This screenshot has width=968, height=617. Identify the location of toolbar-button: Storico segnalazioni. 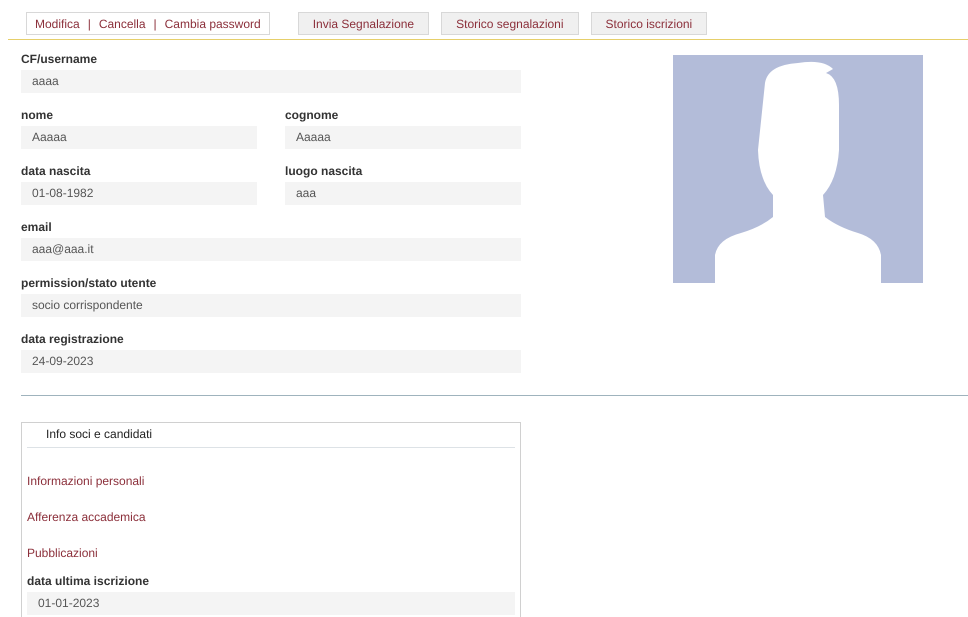
(510, 23).